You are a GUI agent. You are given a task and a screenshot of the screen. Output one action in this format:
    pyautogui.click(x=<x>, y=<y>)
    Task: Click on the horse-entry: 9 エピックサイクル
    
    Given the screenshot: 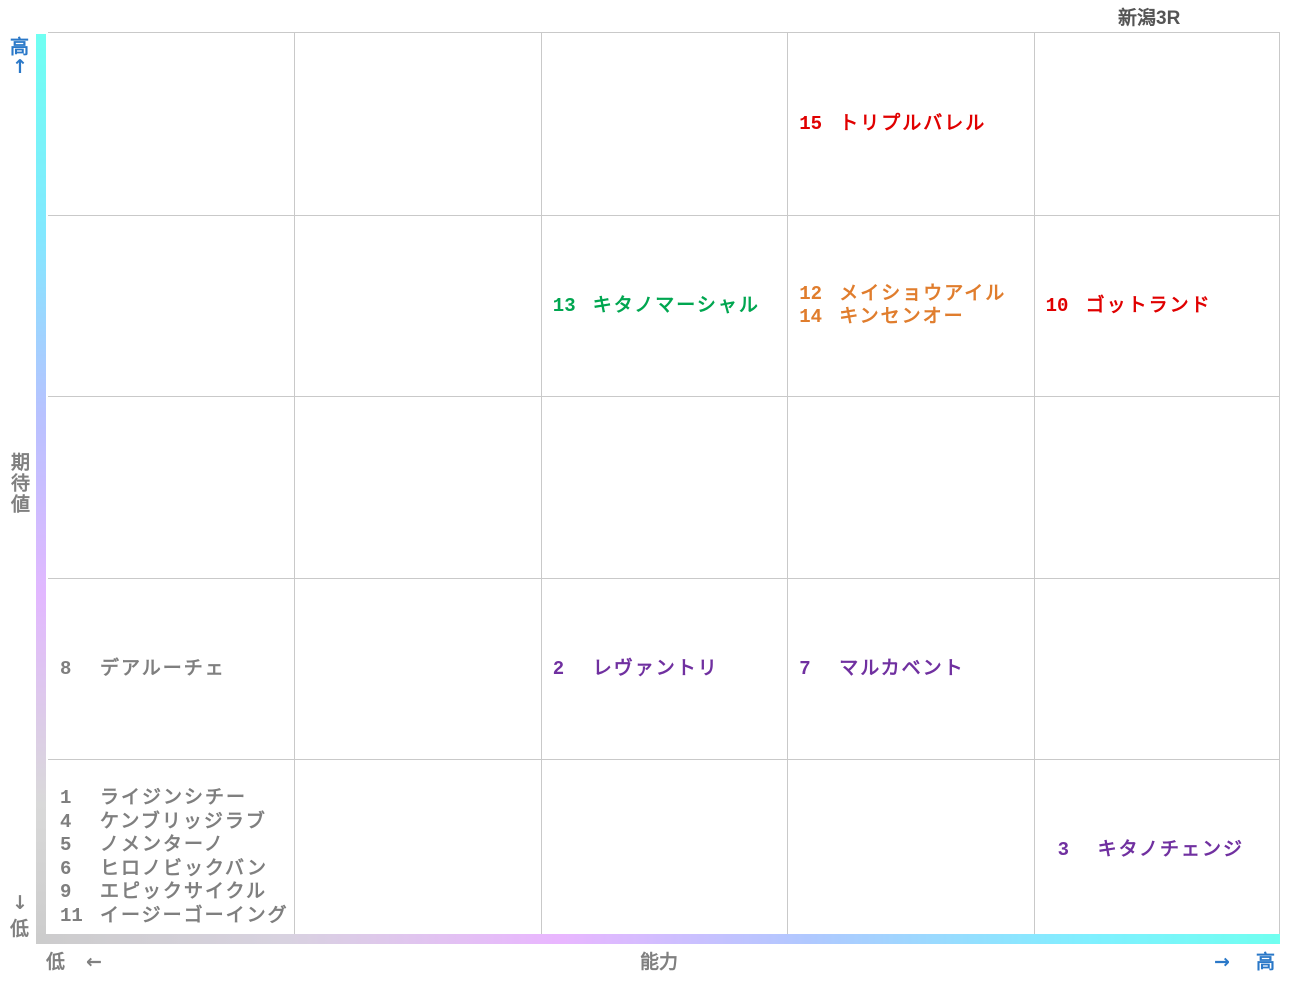 What is the action you would take?
    pyautogui.click(x=163, y=892)
    